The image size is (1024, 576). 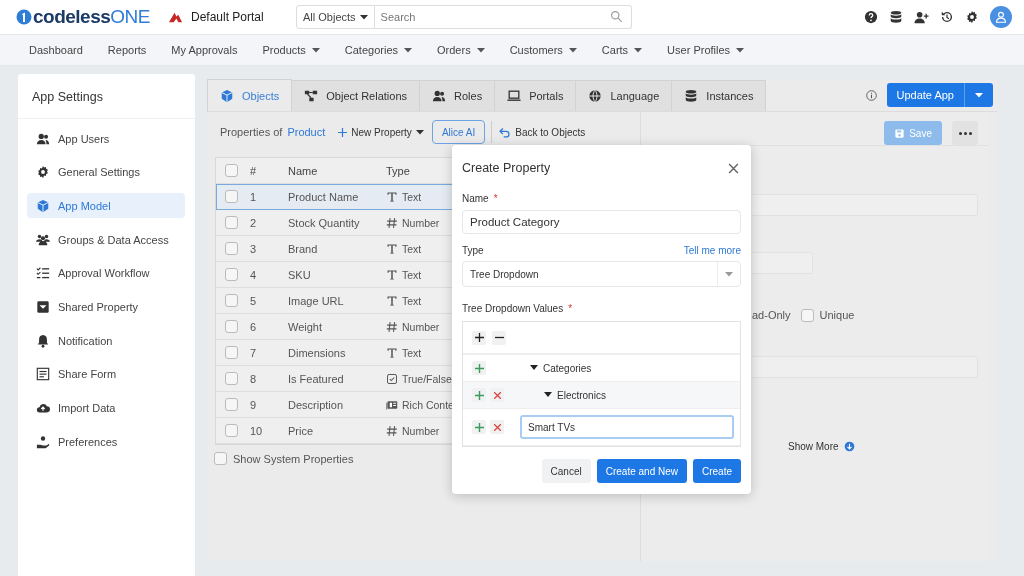 I want to click on select-all-checkbox, so click(x=231, y=170).